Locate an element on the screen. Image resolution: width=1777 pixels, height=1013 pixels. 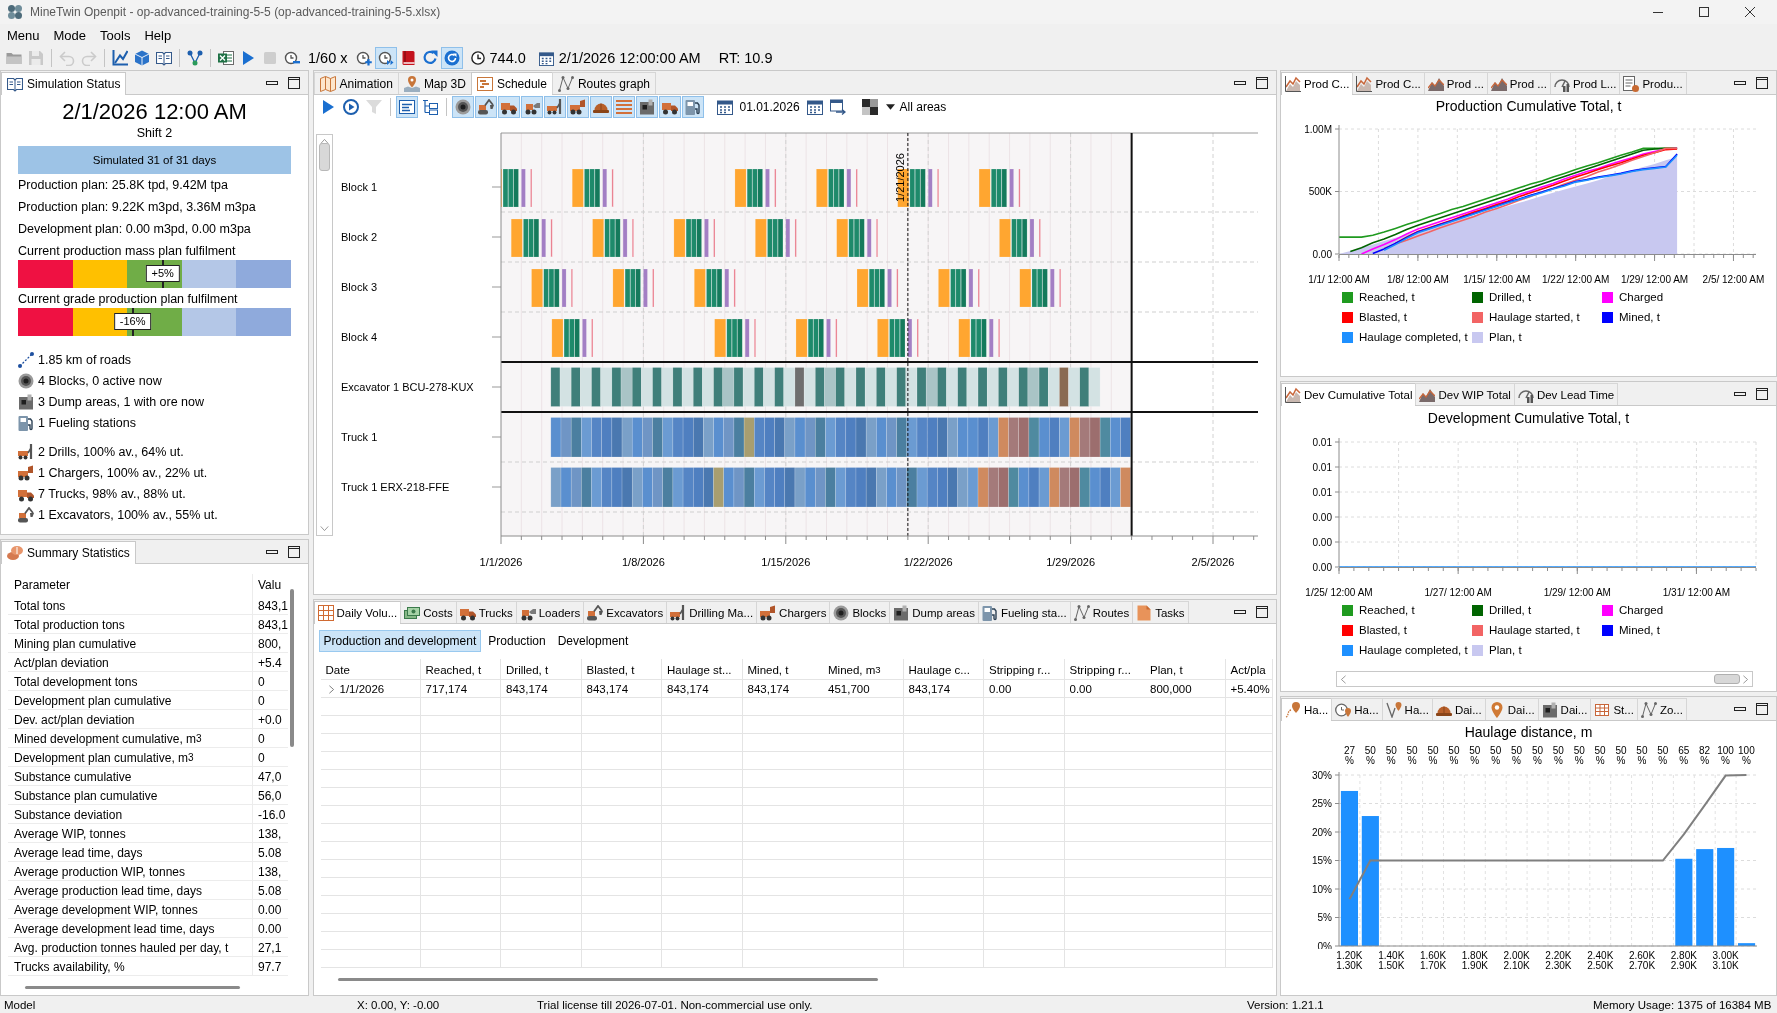
table-cell-text: Development plan cumulative is located at coordinates (93, 701).